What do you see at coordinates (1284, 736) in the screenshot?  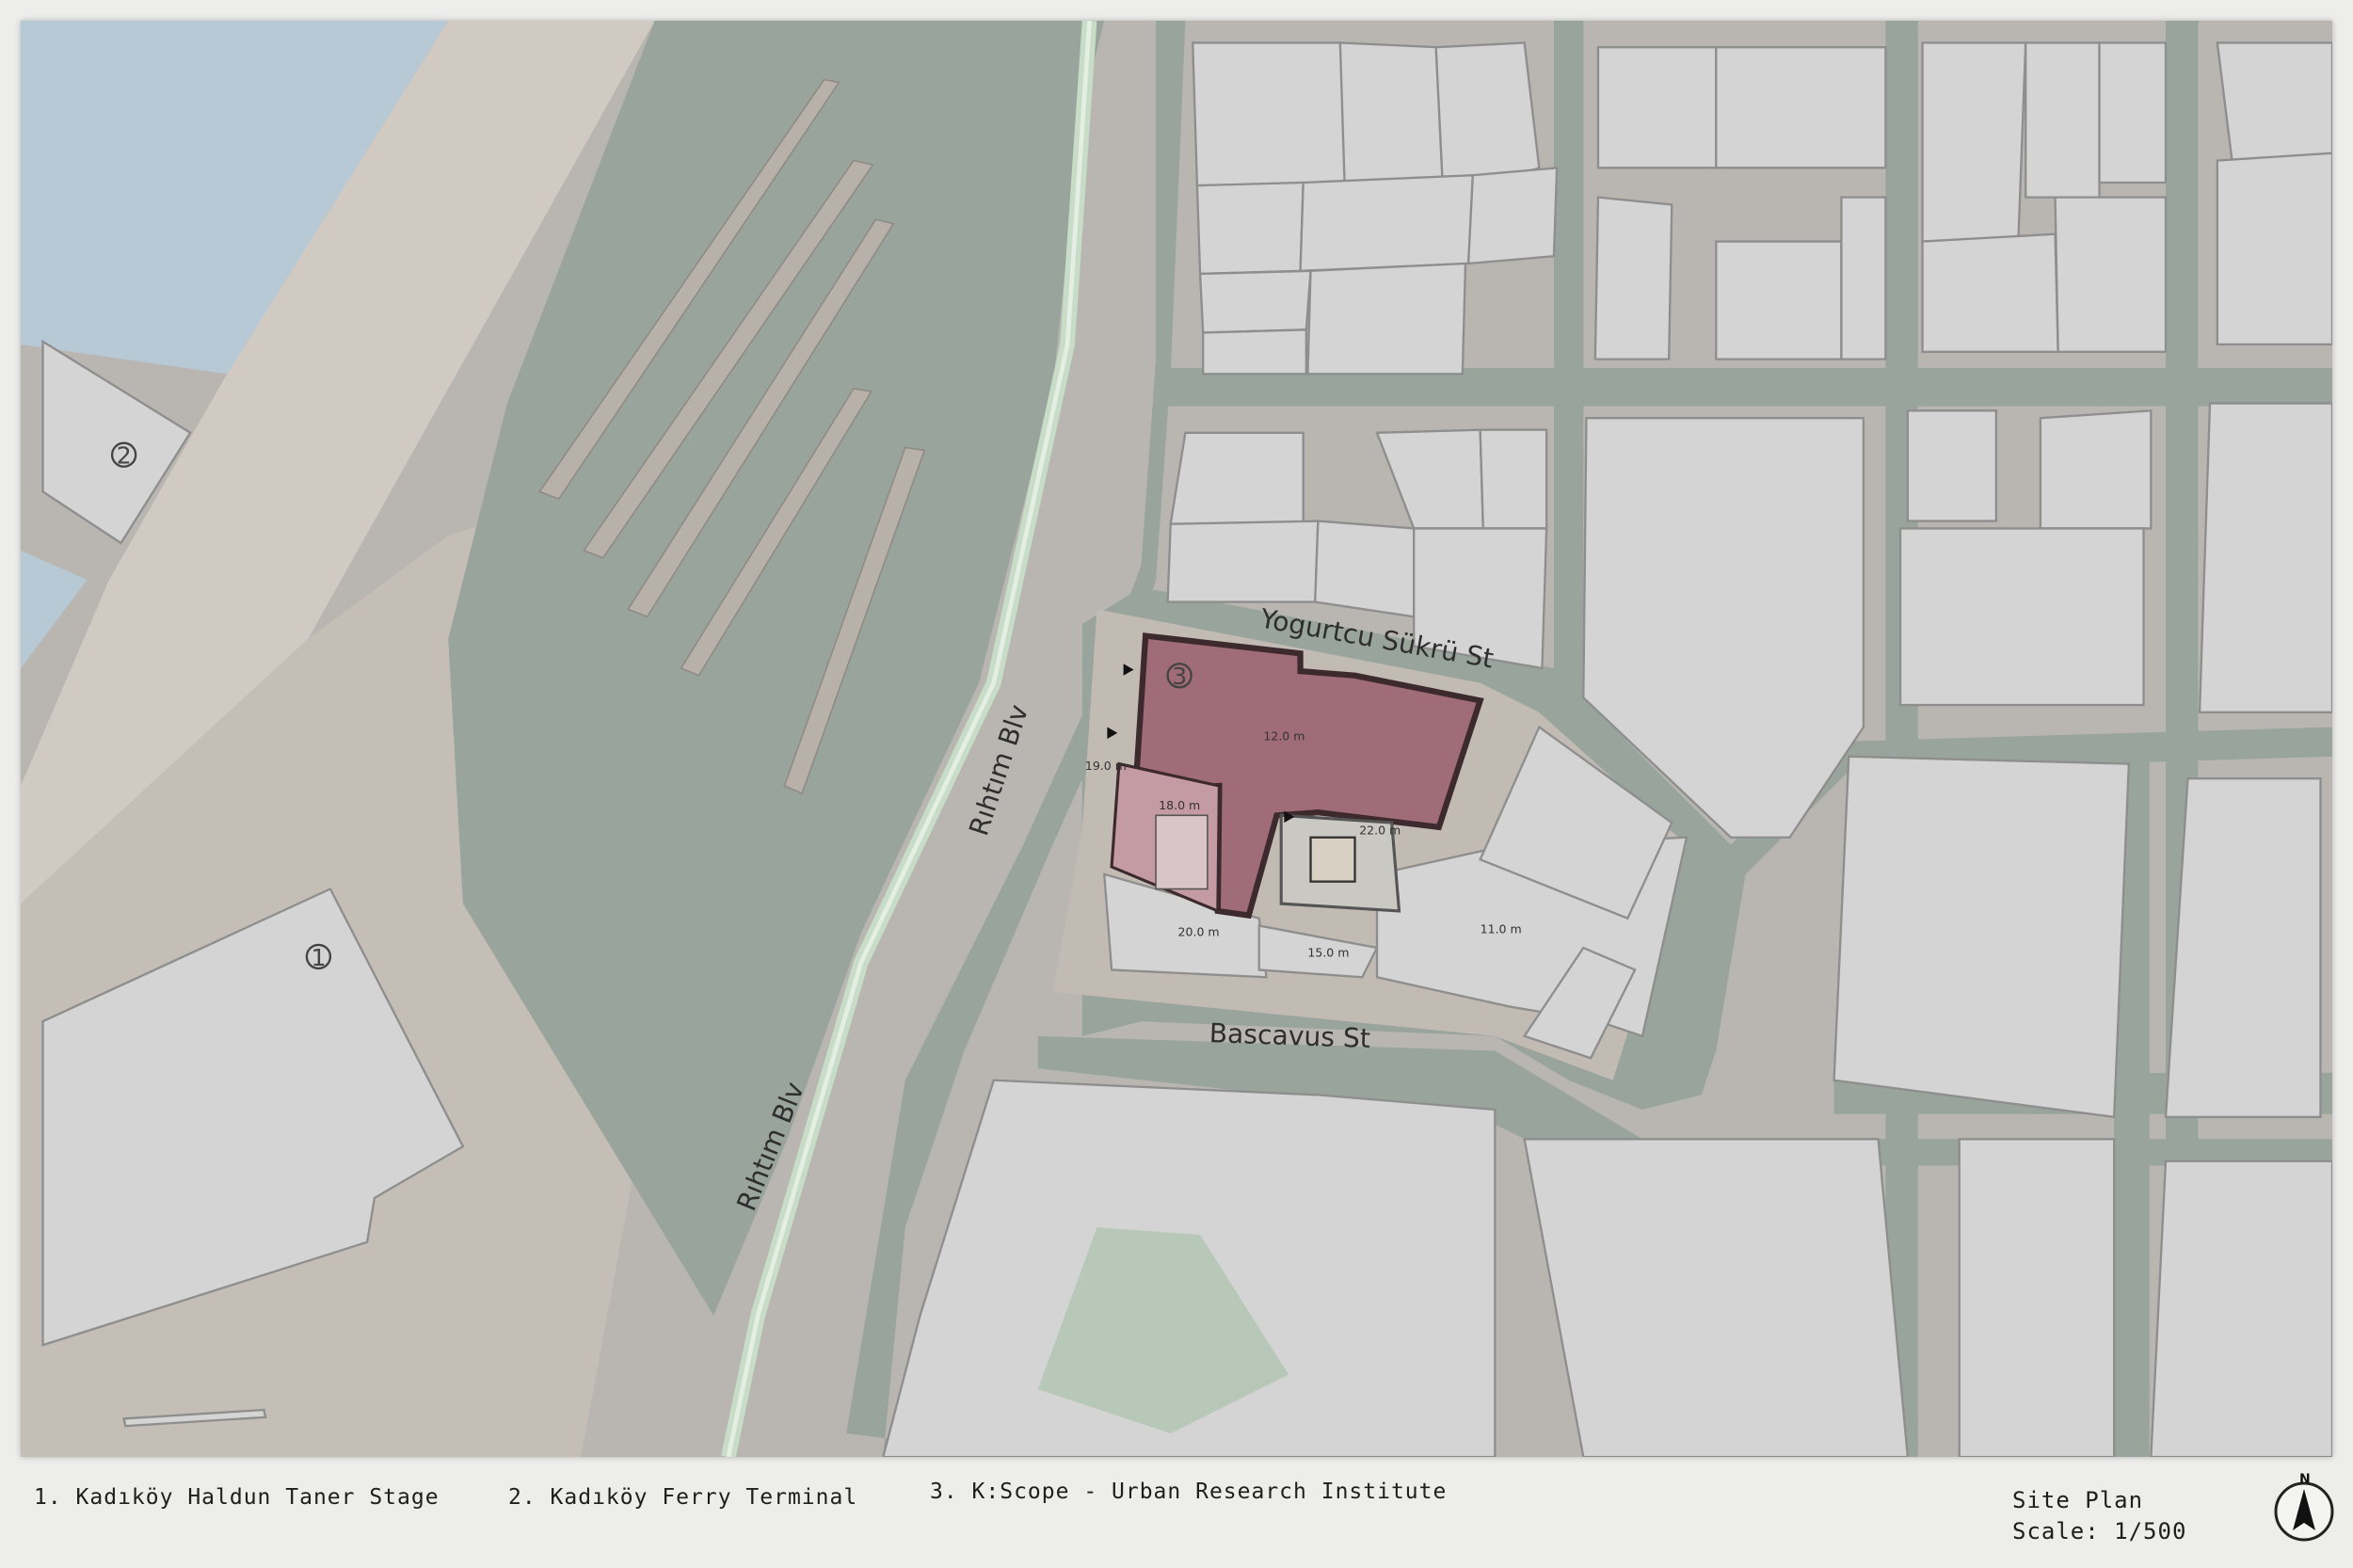 I see `height-label: 12.0 m` at bounding box center [1284, 736].